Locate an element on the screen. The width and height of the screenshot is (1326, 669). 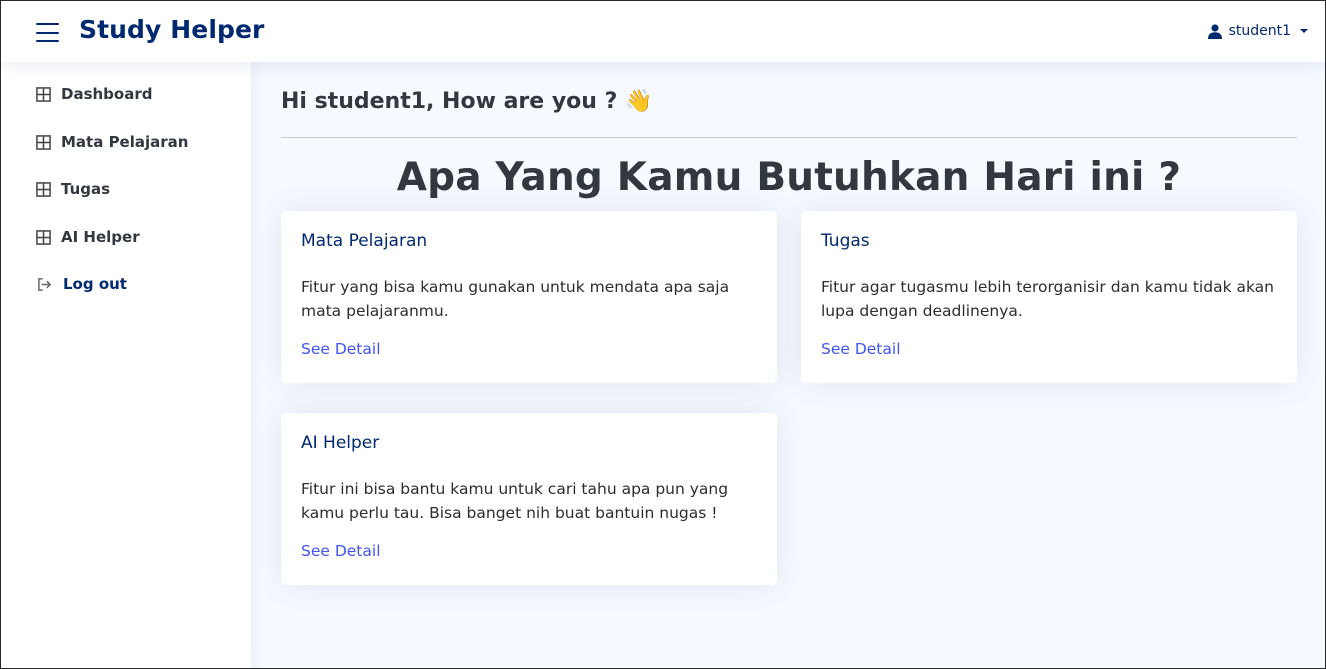
person-icon is located at coordinates (1214, 31).